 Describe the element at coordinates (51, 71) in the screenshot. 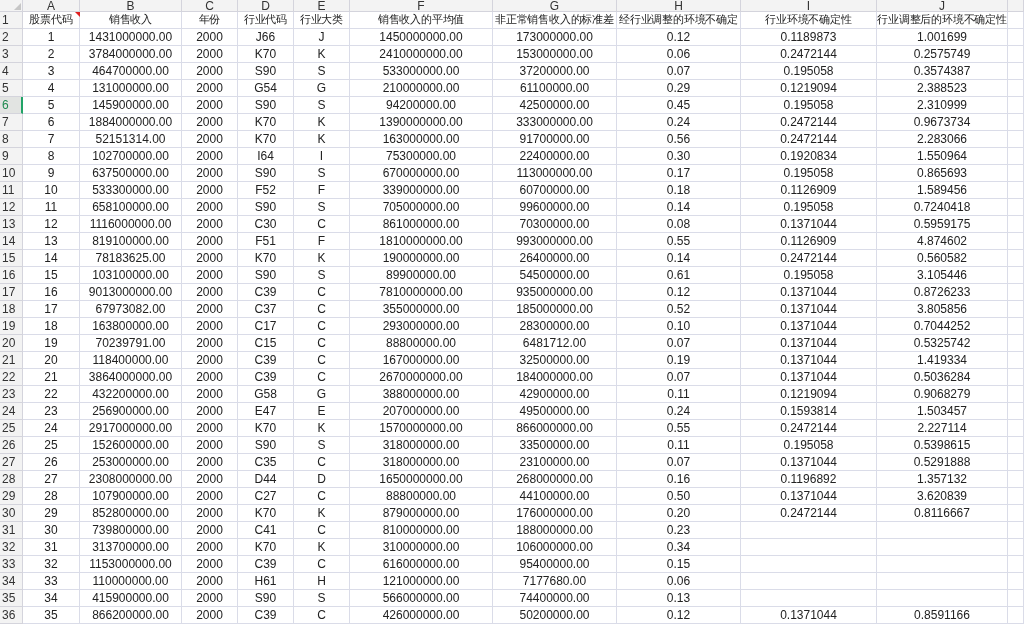

I see `table-cell: 3` at that location.